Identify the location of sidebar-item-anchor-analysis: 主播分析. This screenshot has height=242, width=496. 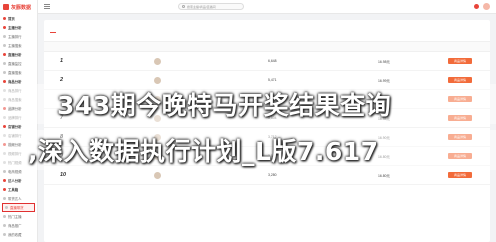
(18, 27).